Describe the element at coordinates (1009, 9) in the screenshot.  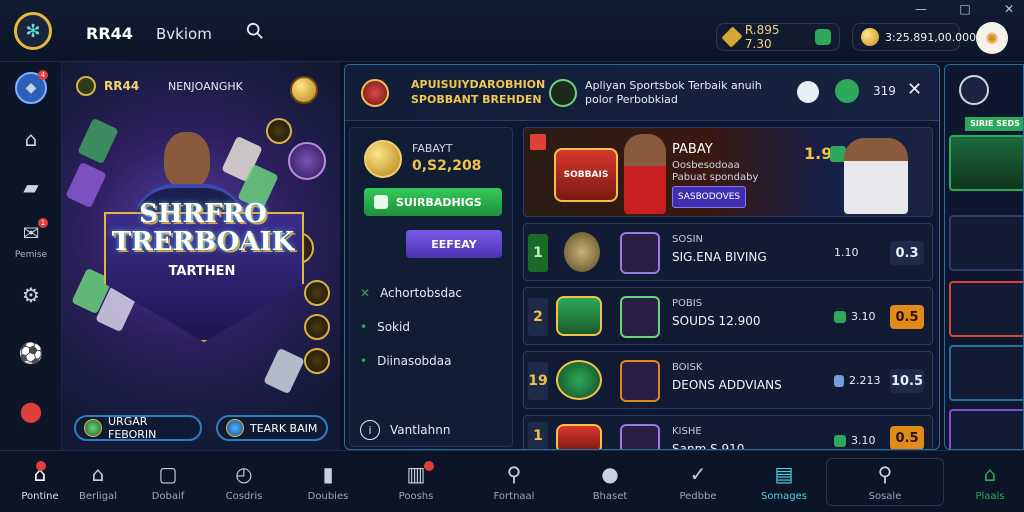
I see `close-window-icon: ✕` at that location.